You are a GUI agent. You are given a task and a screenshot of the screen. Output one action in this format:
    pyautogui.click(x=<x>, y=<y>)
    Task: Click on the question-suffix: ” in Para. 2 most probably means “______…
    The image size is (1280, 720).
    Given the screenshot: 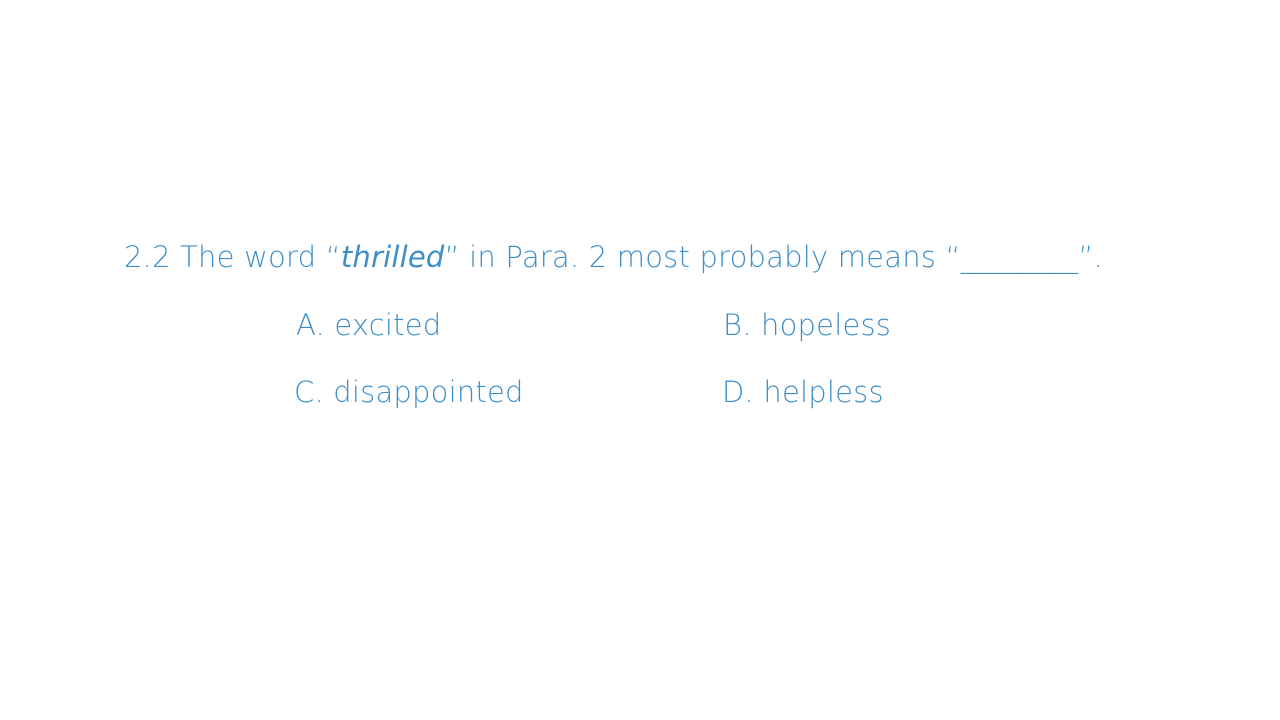 What is the action you would take?
    pyautogui.click(x=773, y=257)
    